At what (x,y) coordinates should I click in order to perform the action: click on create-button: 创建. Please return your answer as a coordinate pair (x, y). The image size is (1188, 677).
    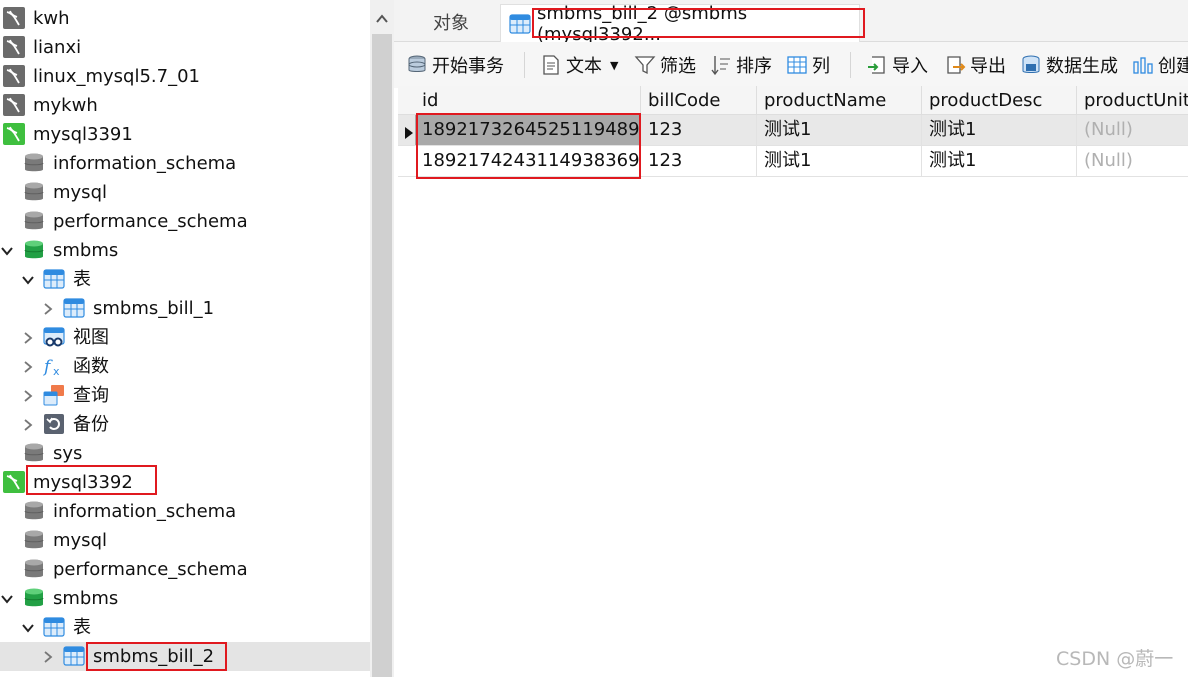
    Looking at the image, I should click on (1160, 65).